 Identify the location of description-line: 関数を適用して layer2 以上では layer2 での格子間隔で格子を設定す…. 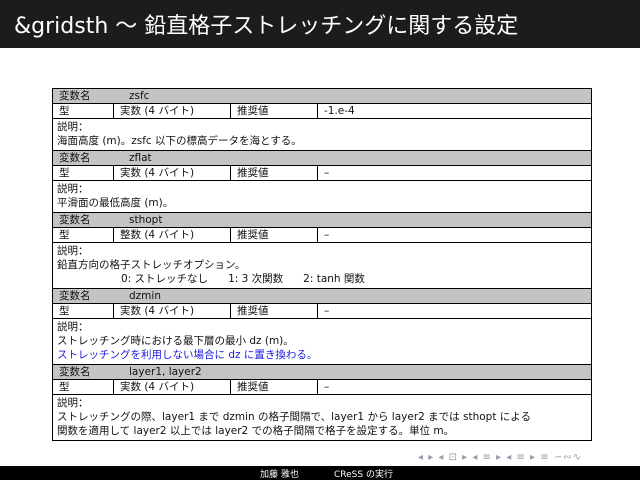
(256, 431).